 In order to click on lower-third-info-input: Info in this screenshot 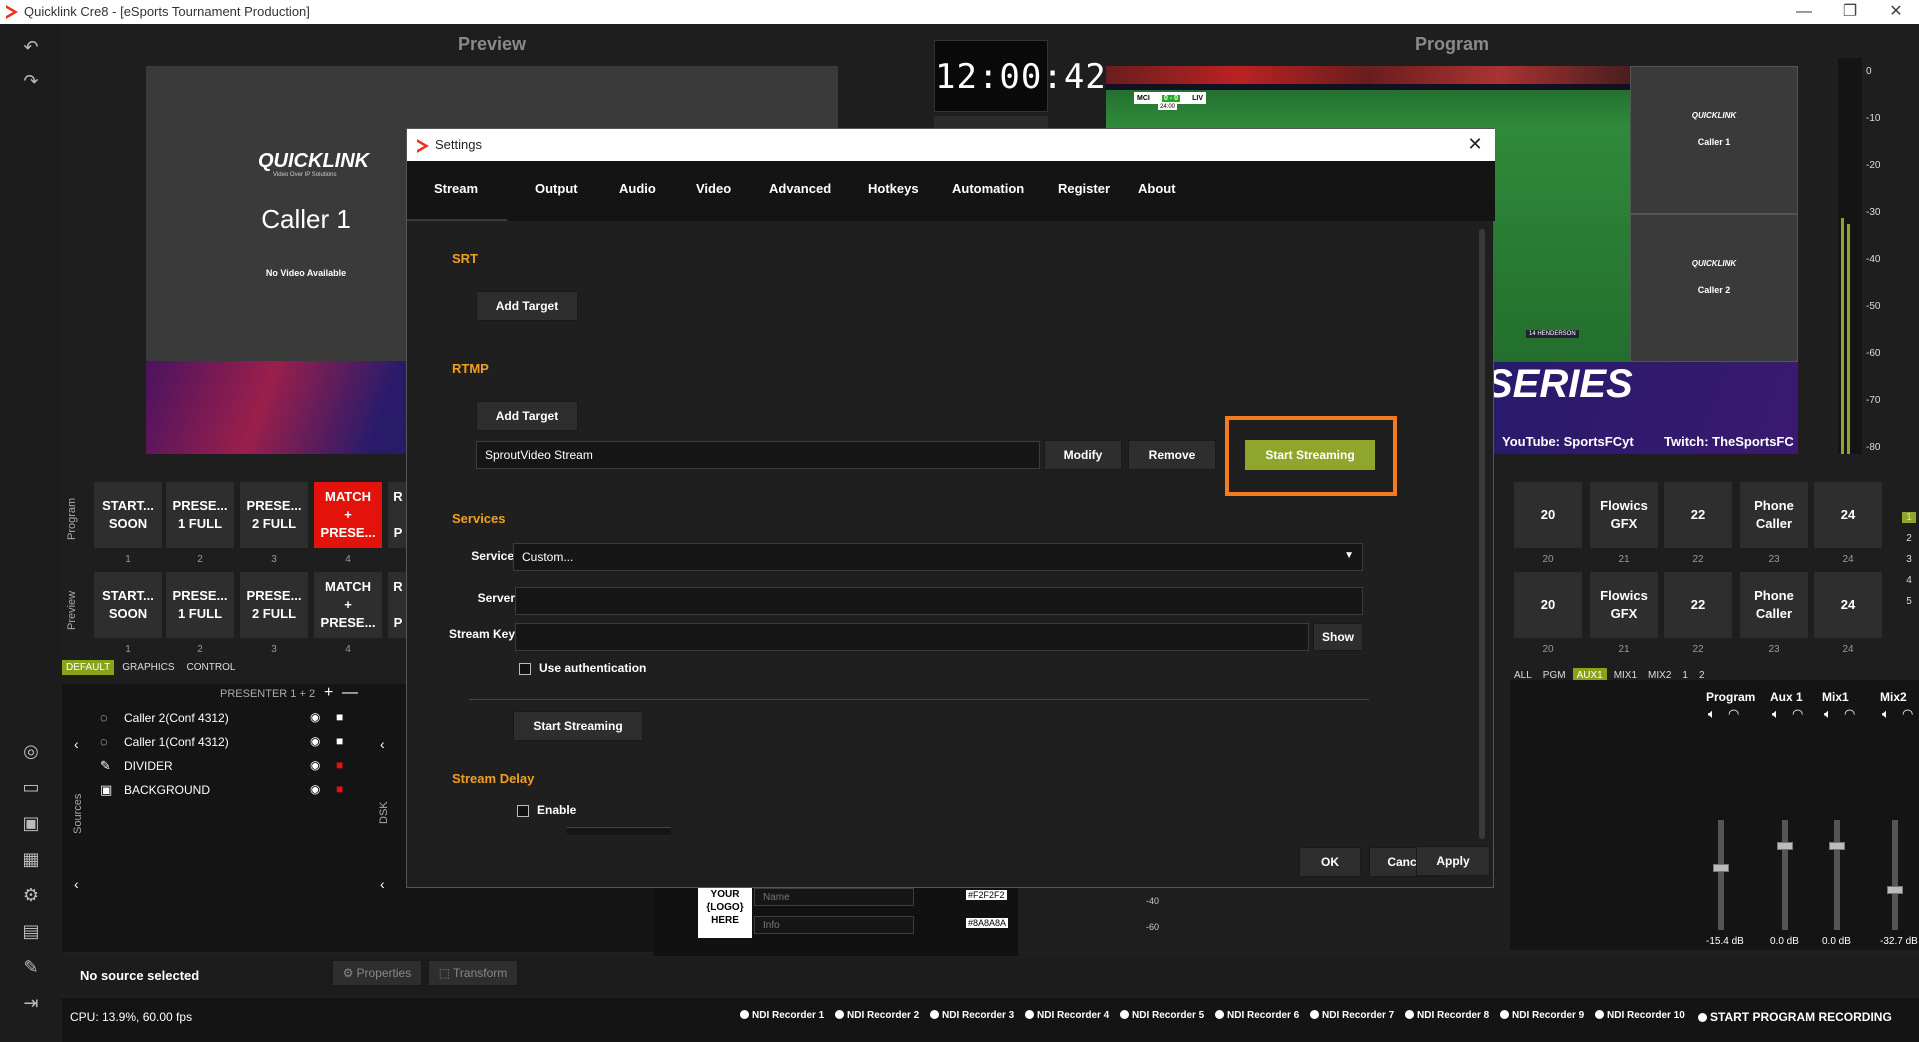, I will do `click(834, 925)`.